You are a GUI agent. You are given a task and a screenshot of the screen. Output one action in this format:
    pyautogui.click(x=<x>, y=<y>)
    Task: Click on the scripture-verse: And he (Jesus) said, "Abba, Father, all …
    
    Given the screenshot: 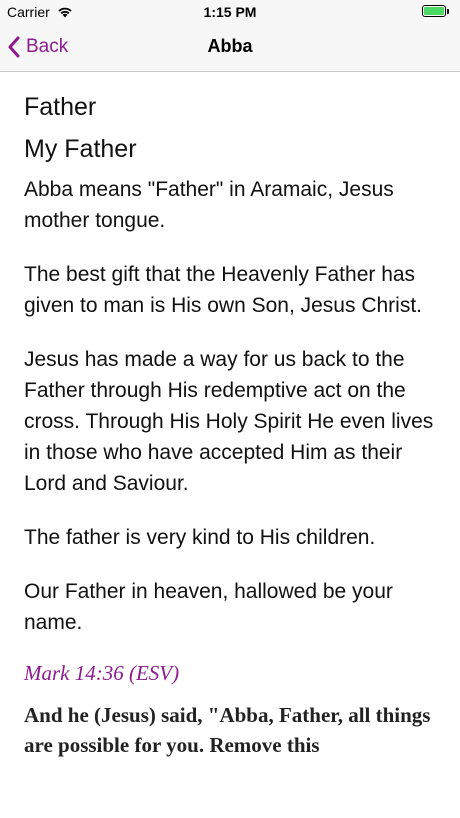 What is the action you would take?
    pyautogui.click(x=227, y=730)
    